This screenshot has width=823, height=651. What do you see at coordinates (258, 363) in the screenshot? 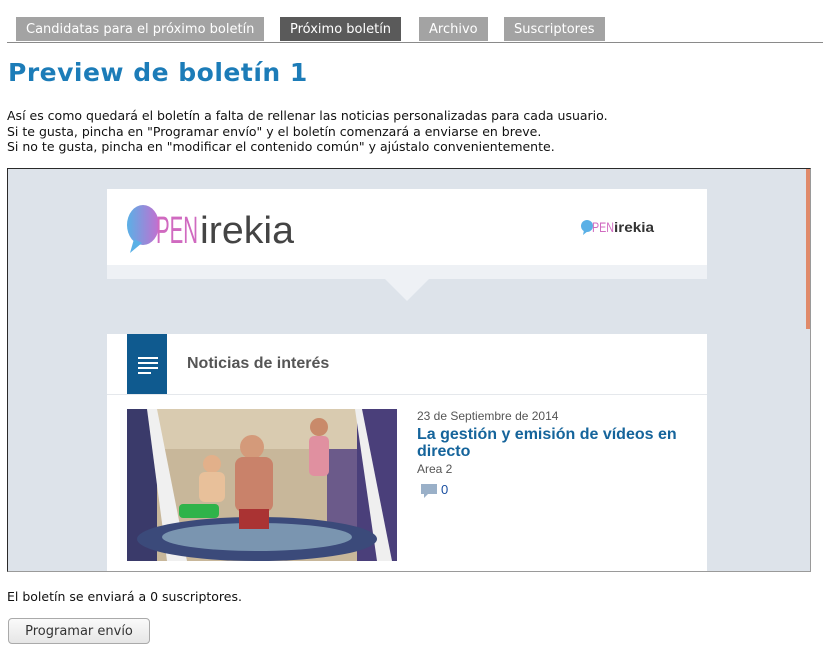
I see `news-section-title: Noticias de interés` at bounding box center [258, 363].